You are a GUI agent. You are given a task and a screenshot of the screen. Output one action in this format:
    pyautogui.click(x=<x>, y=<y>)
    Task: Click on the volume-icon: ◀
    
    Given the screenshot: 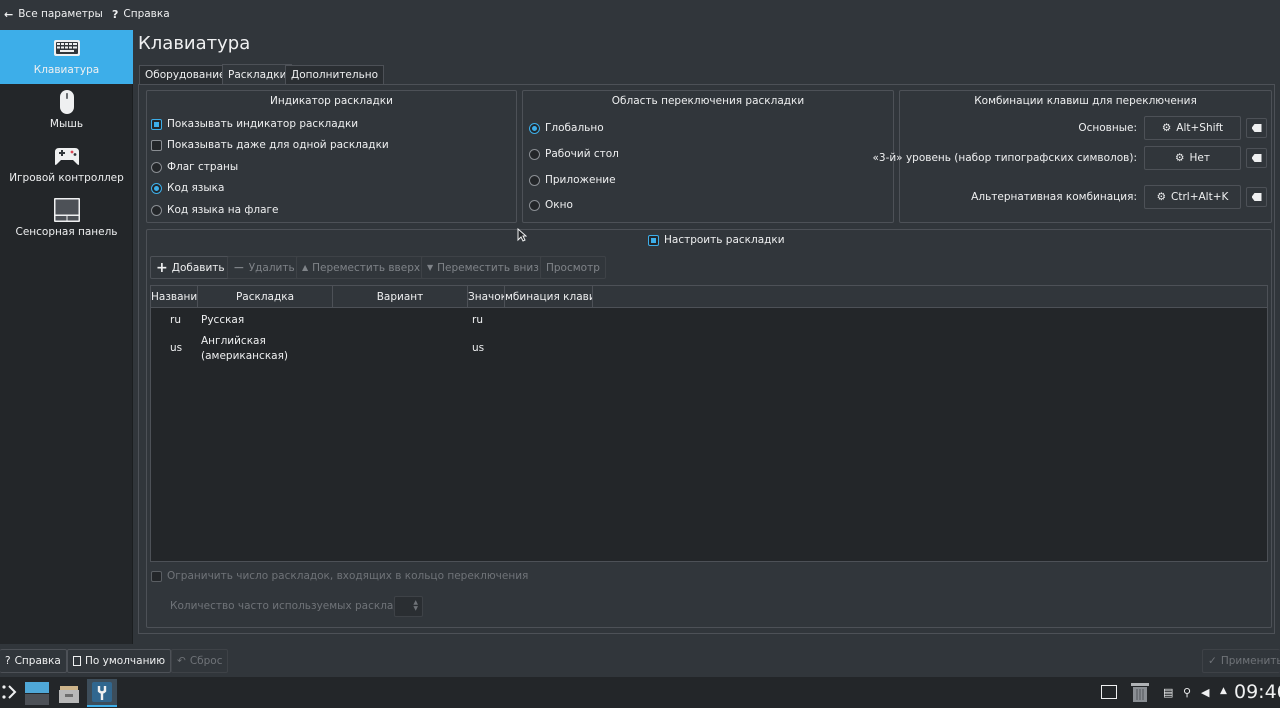 What is the action you would take?
    pyautogui.click(x=1205, y=692)
    